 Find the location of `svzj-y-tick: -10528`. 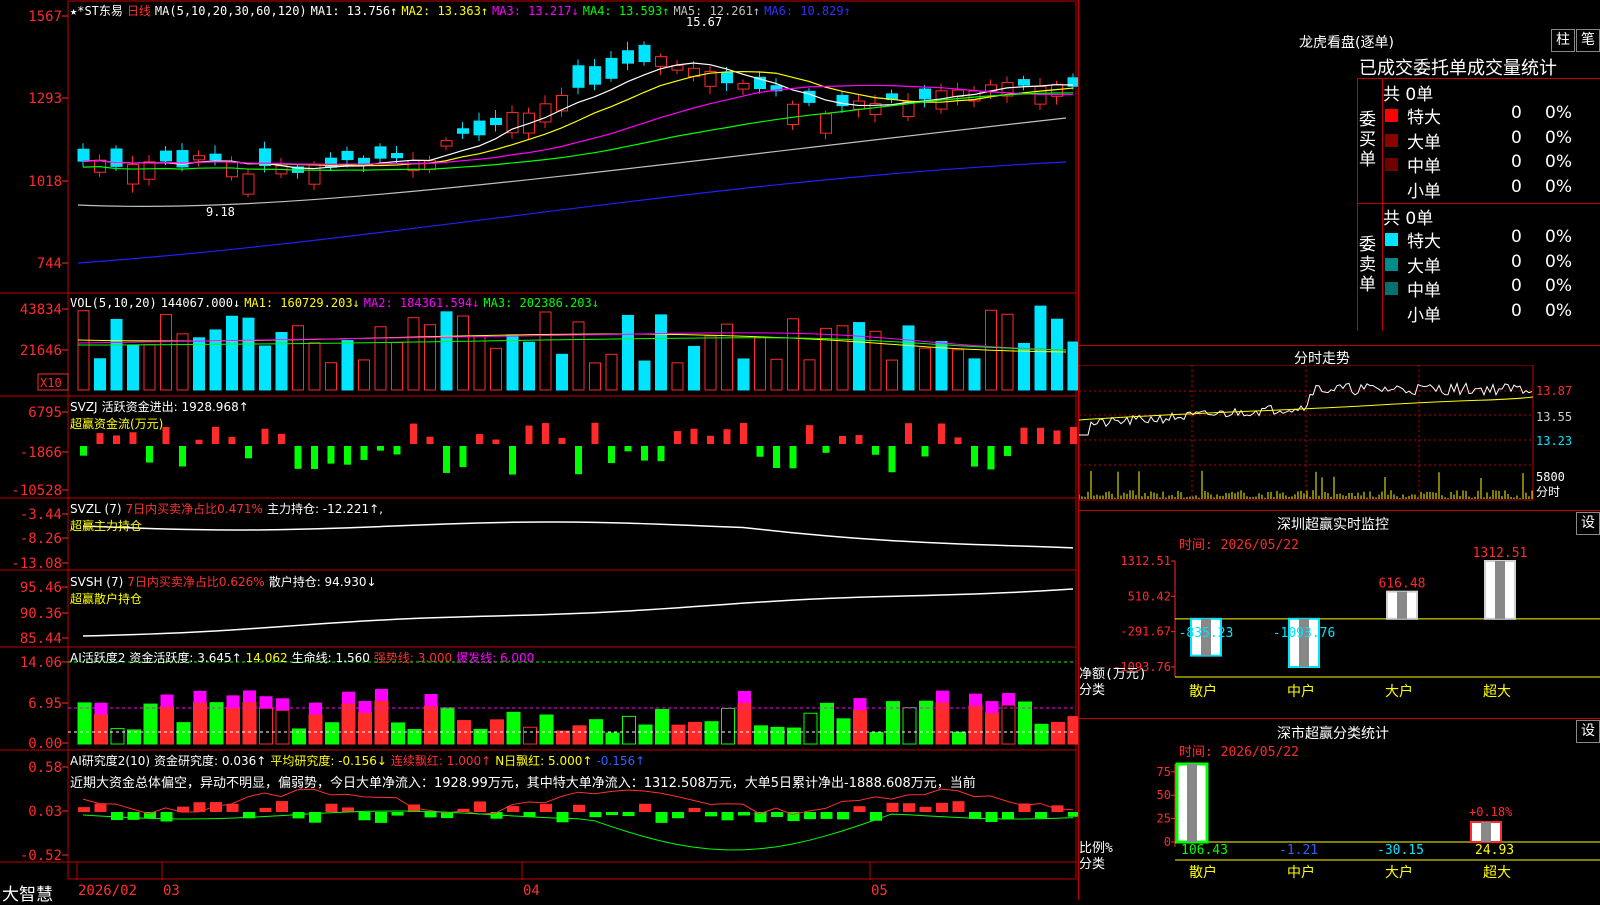

svzj-y-tick: -10528 is located at coordinates (36, 491).